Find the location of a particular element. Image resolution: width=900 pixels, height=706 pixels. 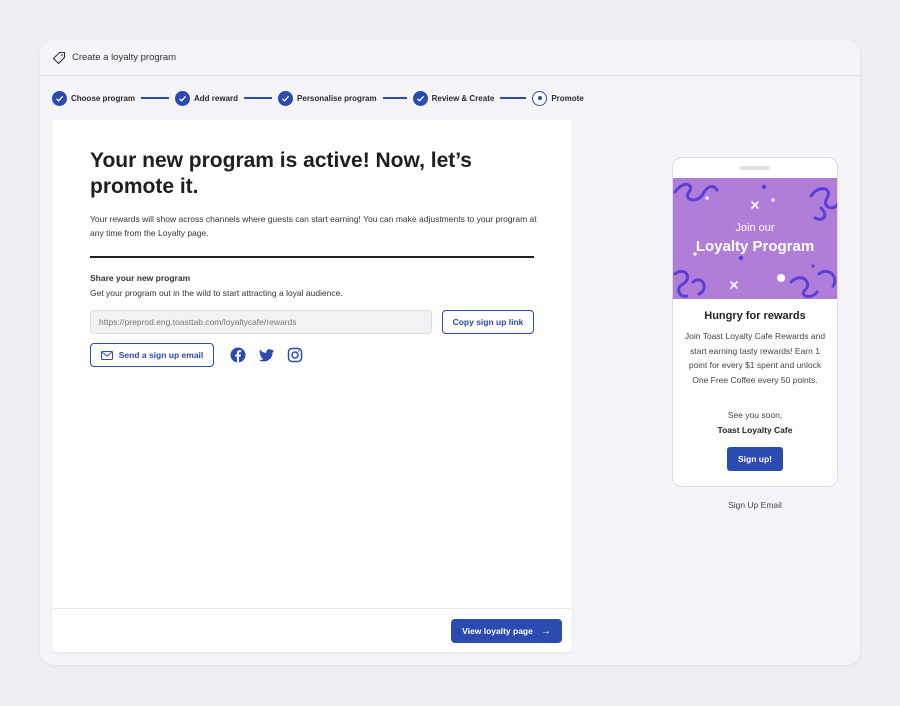

hero-banner: Join our Loyalty Program is located at coordinates (755, 238).